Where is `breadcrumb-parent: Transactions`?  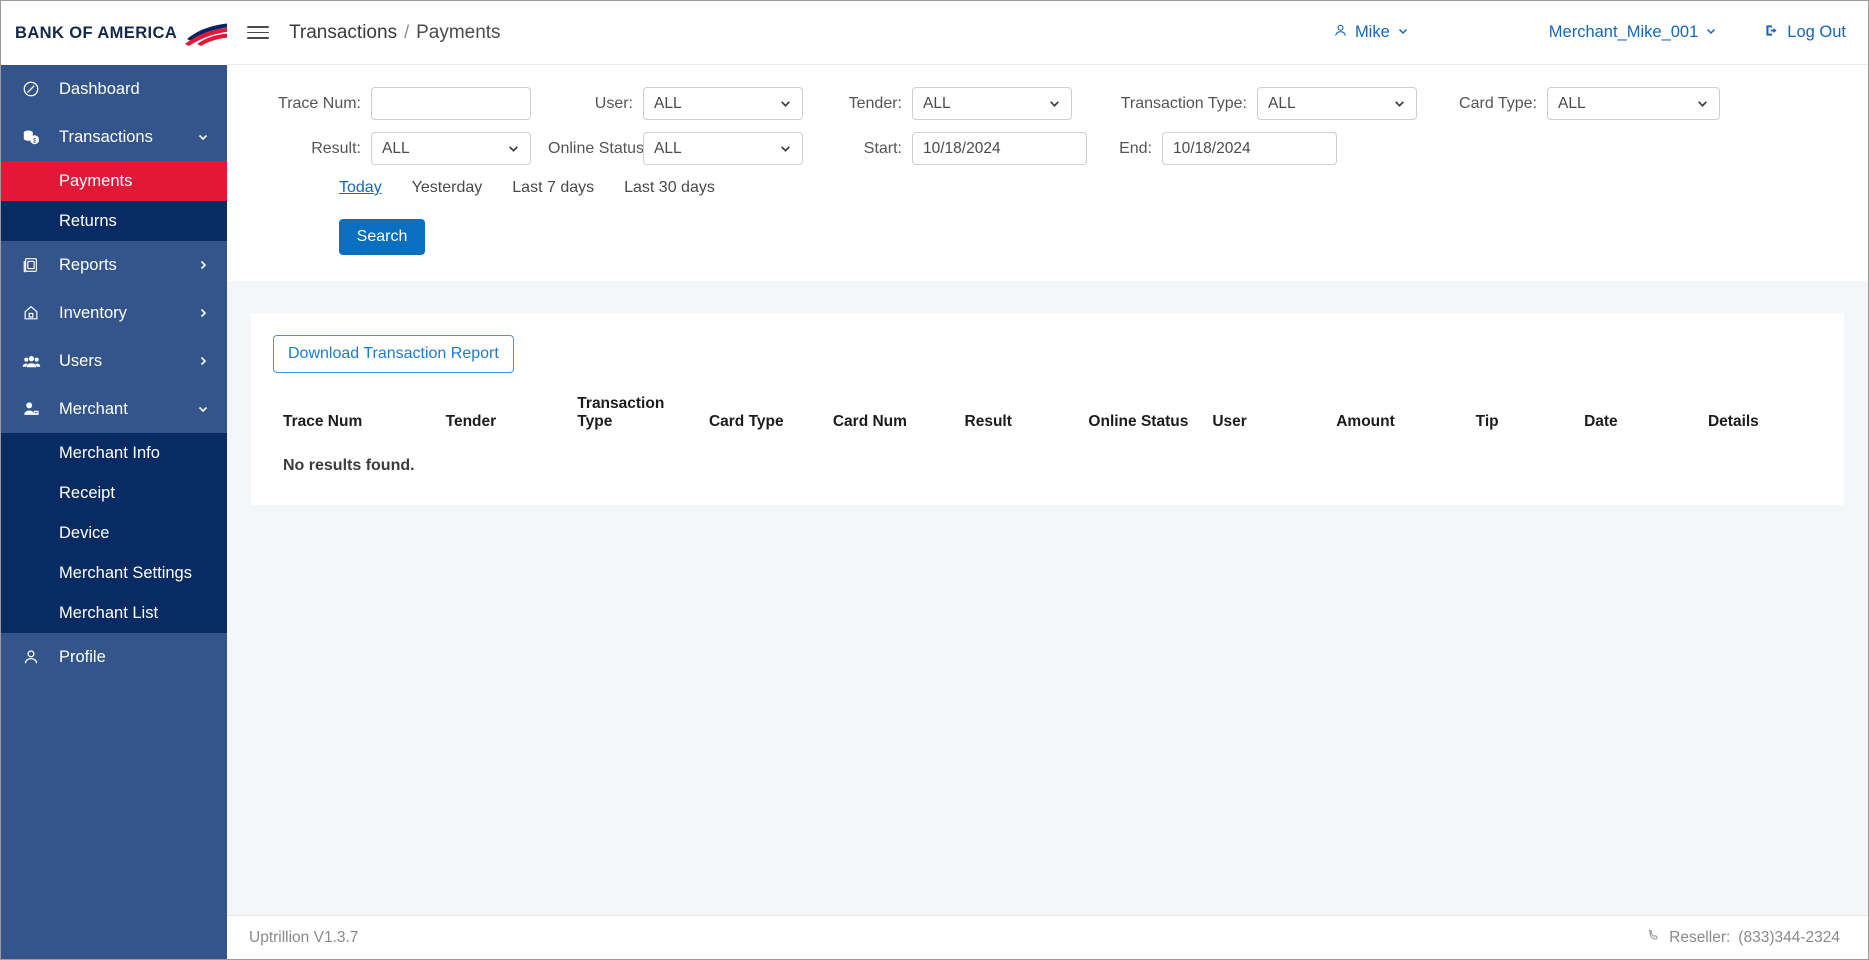 breadcrumb-parent: Transactions is located at coordinates (343, 33).